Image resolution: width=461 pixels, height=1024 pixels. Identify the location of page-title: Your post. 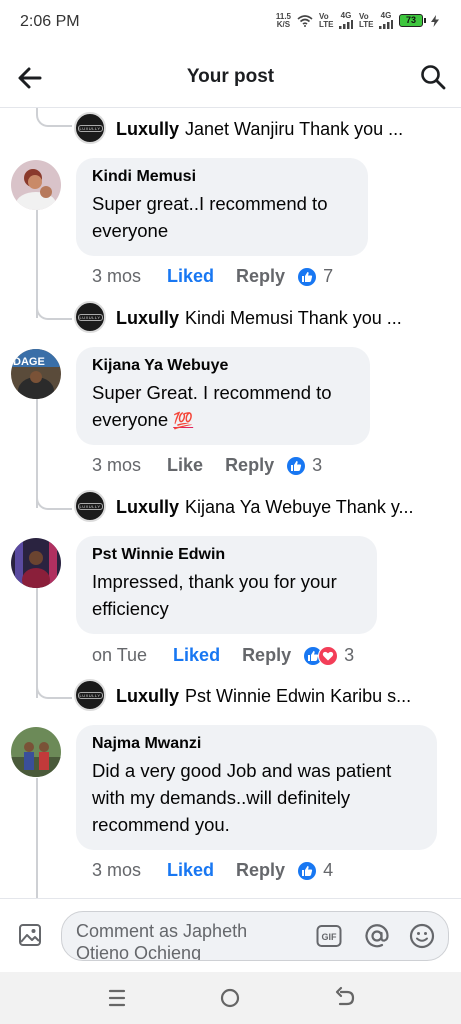
(230, 76).